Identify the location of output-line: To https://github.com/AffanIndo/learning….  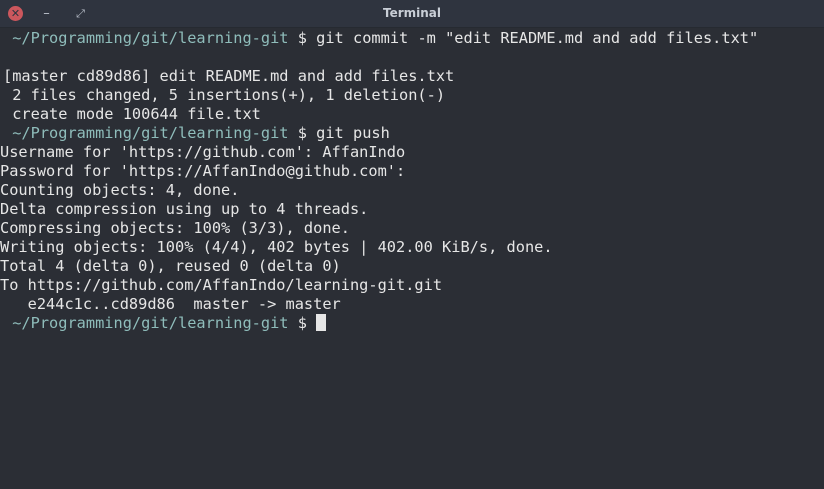
(221, 285).